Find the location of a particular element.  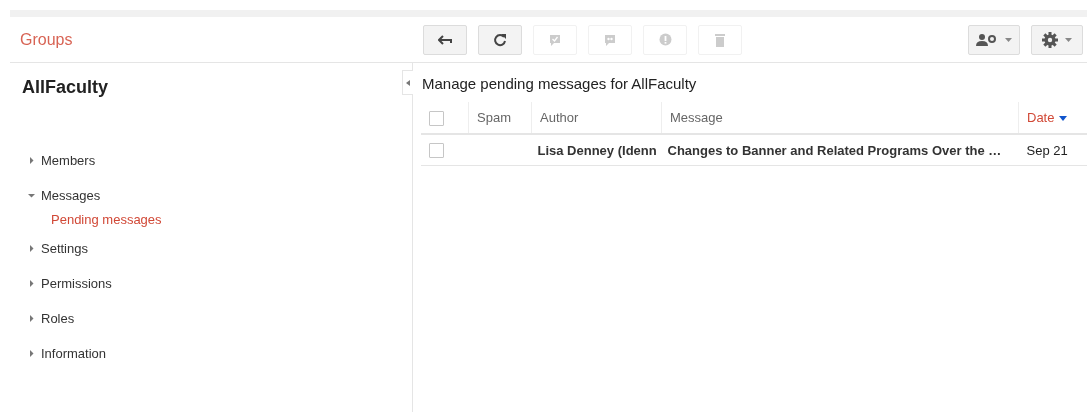

settings-menu-button is located at coordinates (1057, 39).